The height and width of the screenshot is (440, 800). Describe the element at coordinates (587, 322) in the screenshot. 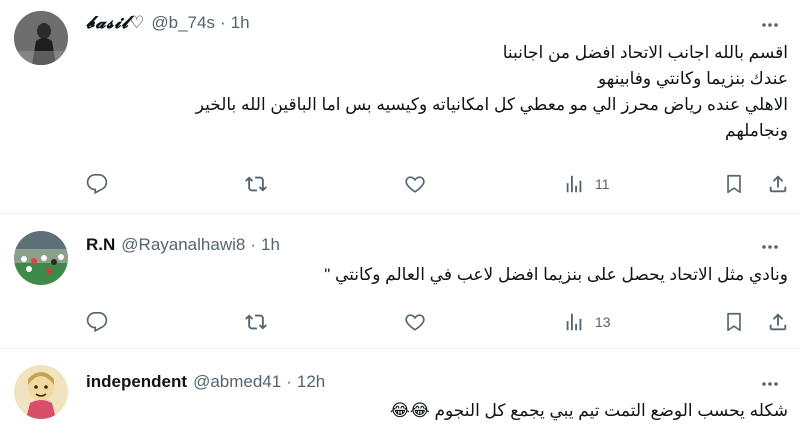

I see `views-button: 13` at that location.